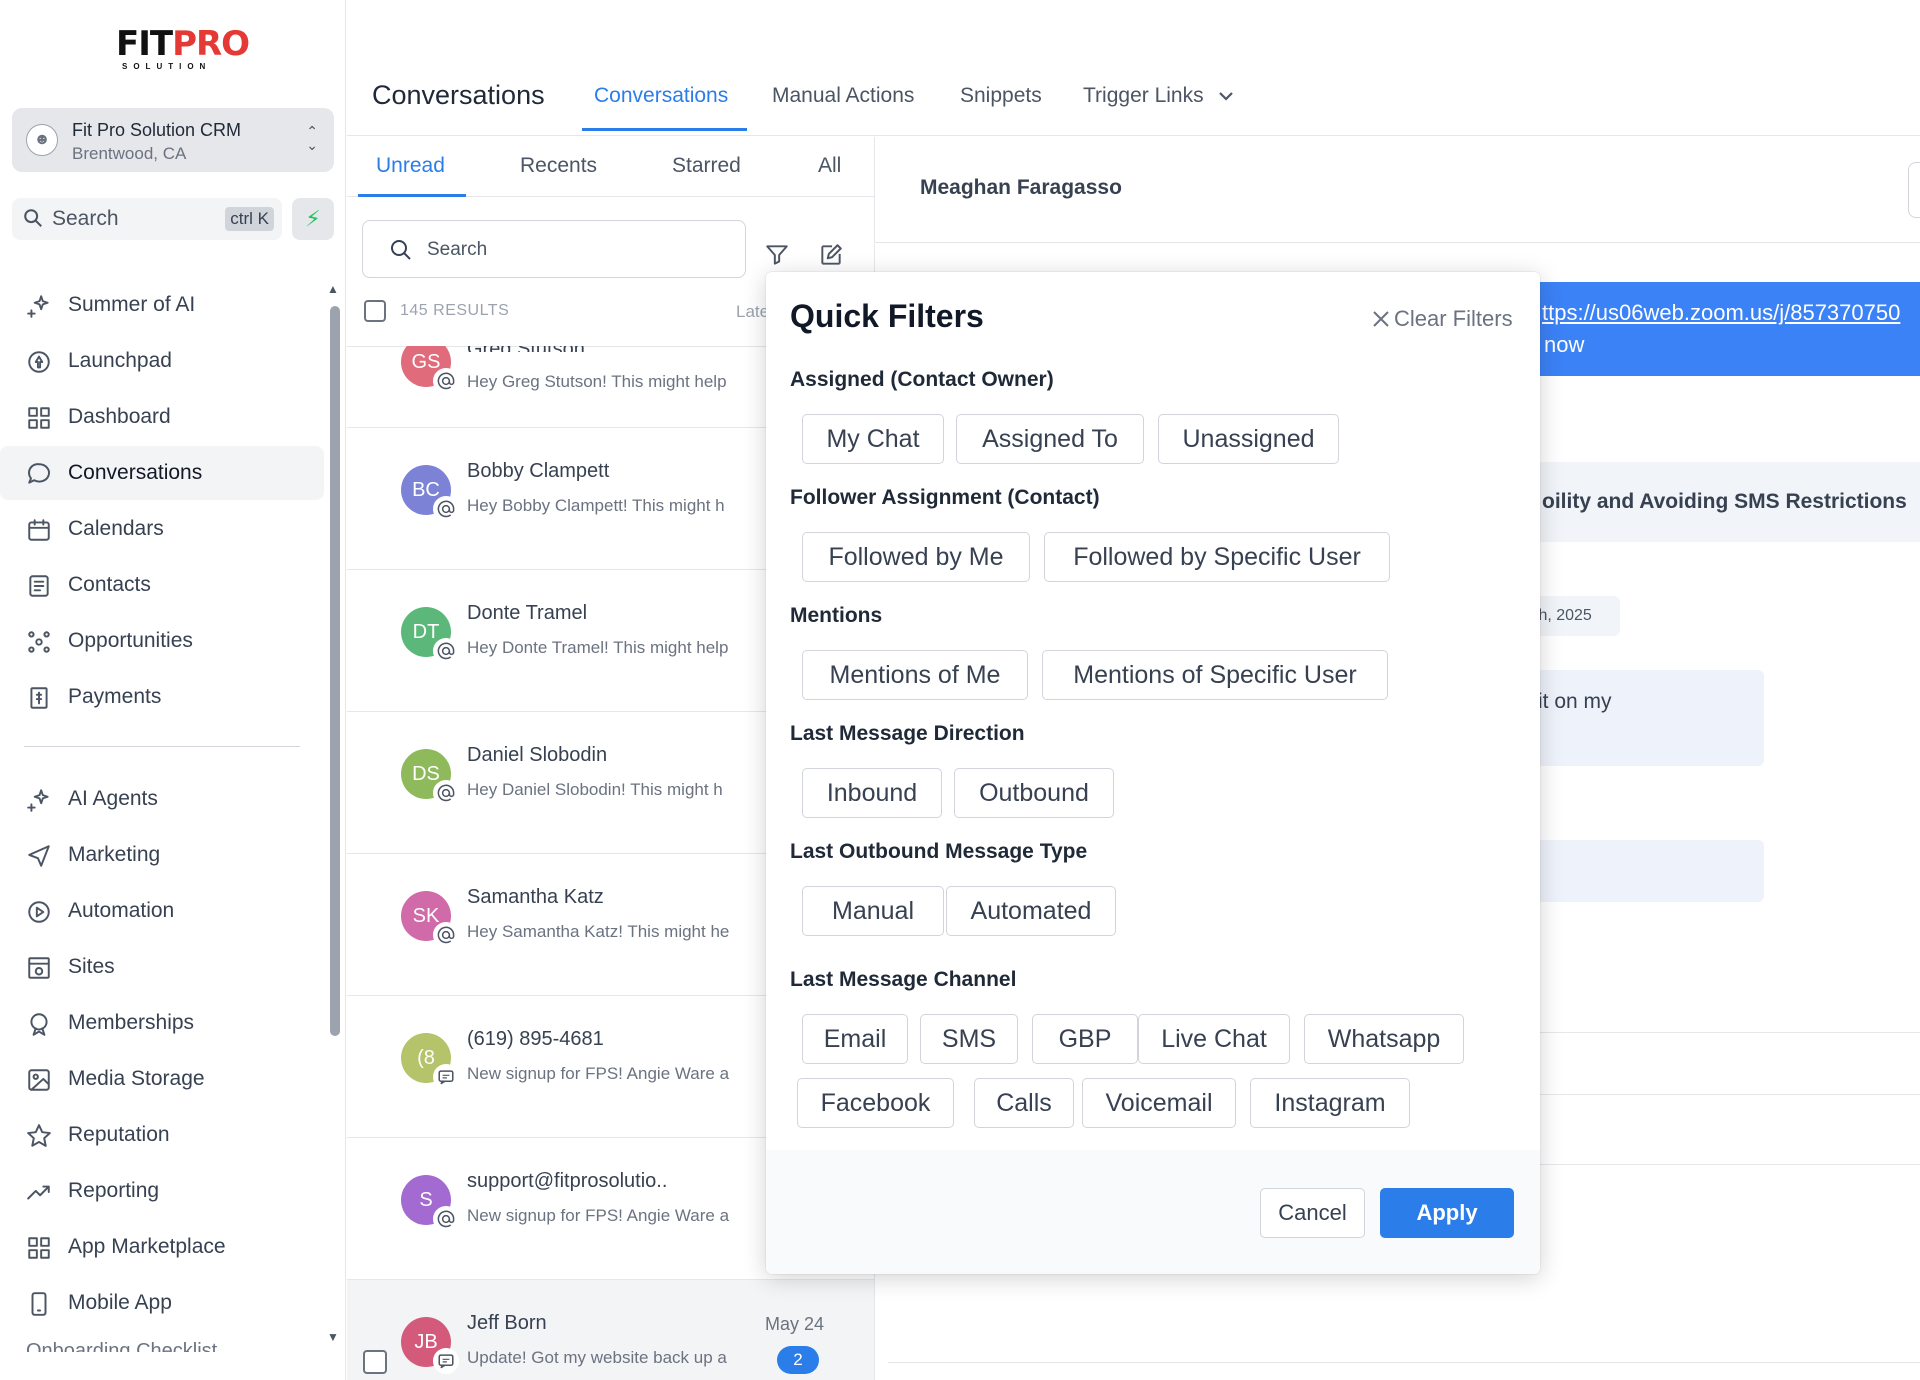  Describe the element at coordinates (1248, 439) in the screenshot. I see `filter-chip-unassigned: Unassigned` at that location.